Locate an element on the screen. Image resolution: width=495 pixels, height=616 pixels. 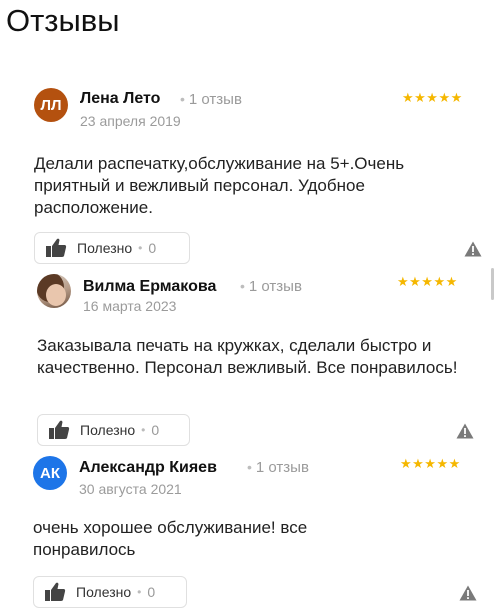
avatar: АК is located at coordinates (50, 473).